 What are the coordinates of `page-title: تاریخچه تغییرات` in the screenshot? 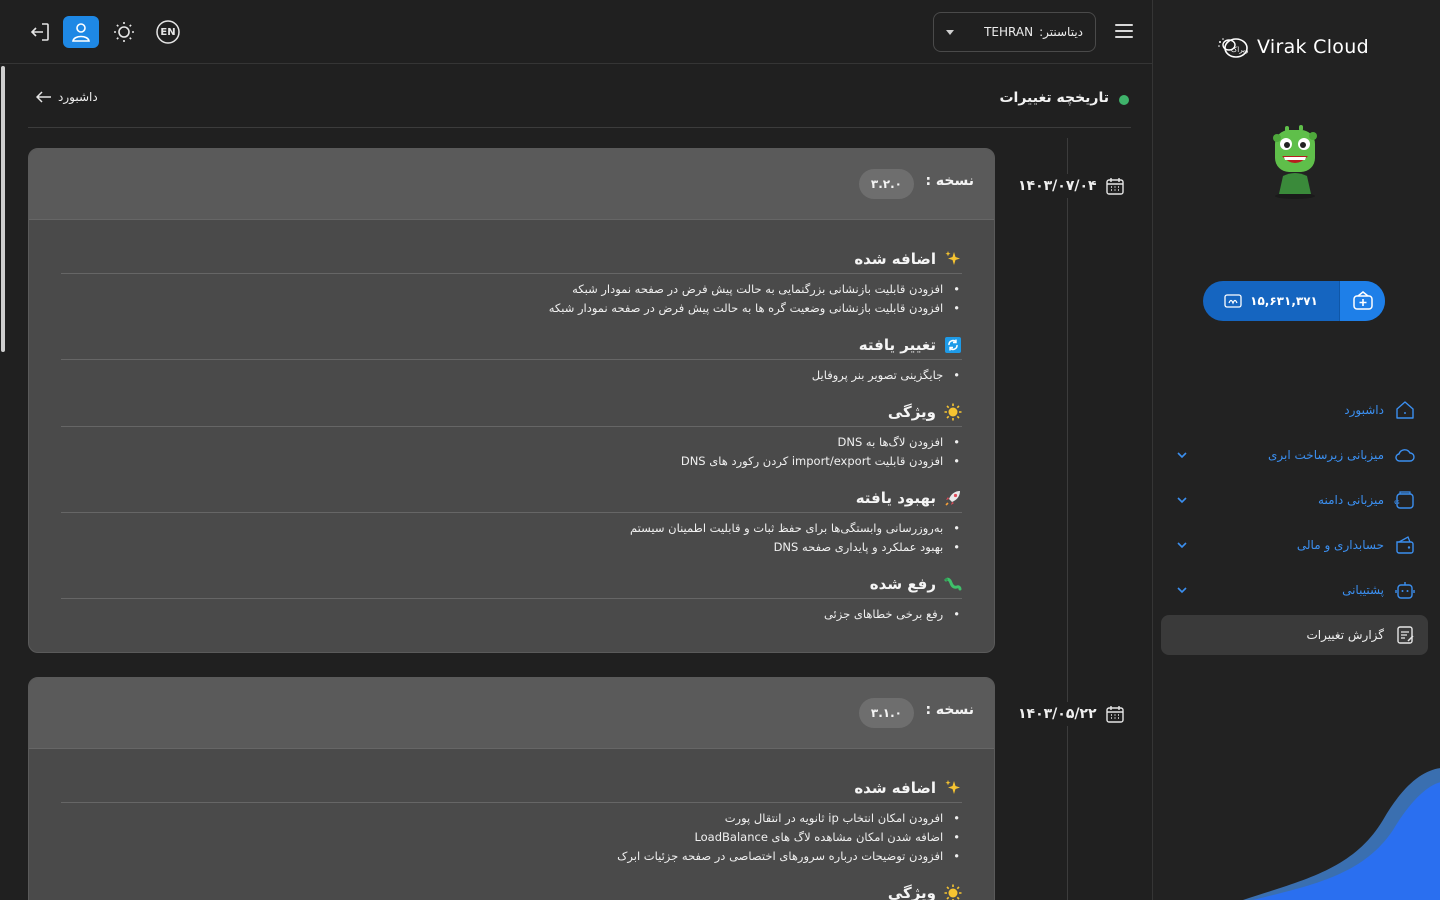 It's located at (1054, 98).